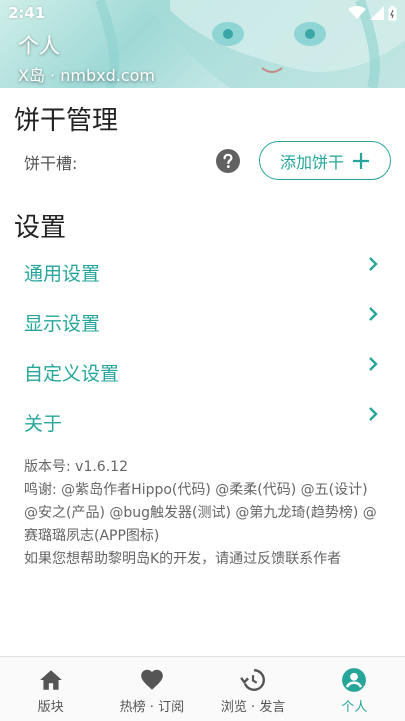  I want to click on version-text: 版本号: v1.6.12, so click(76, 467).